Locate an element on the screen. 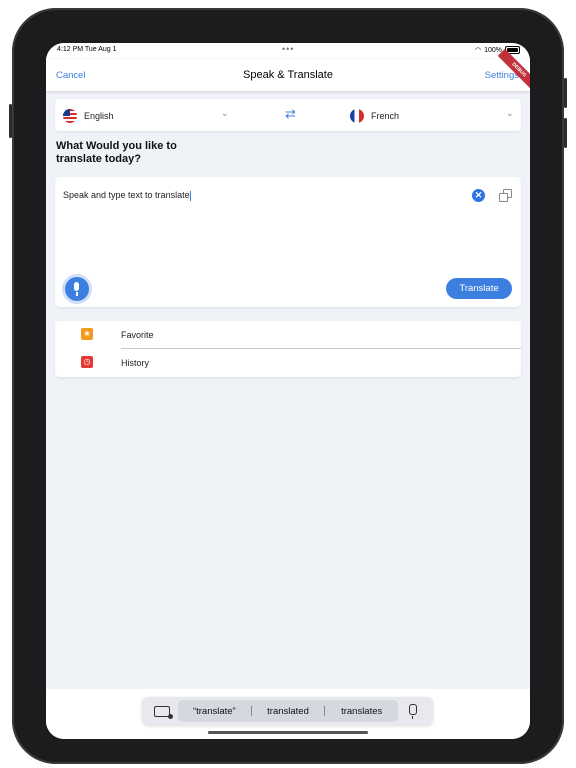 The height and width of the screenshot is (768, 576). suggestion-3: translates is located at coordinates (361, 711).